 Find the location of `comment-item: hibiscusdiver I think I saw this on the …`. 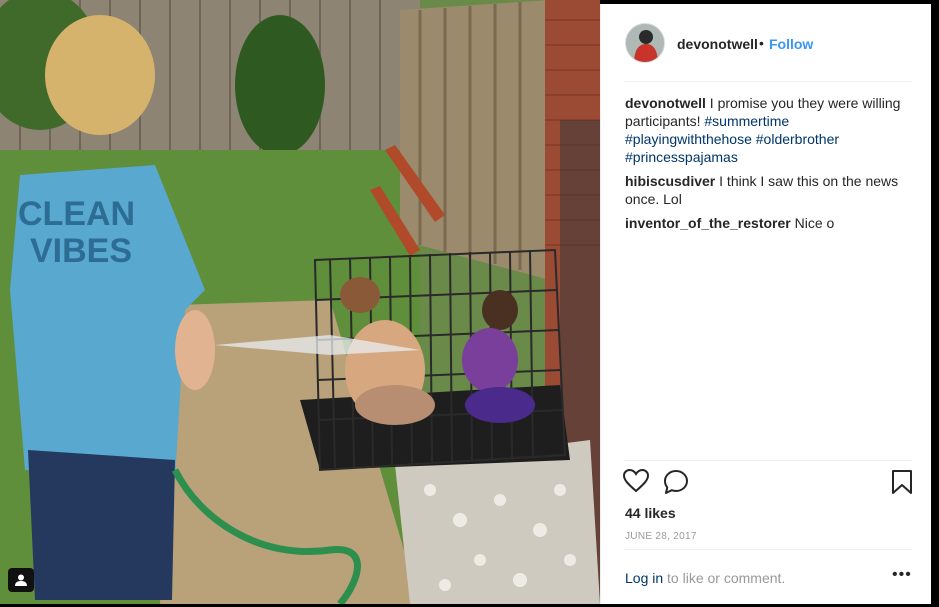

comment-item: hibiscusdiver I think I saw this on the … is located at coordinates (770, 190).